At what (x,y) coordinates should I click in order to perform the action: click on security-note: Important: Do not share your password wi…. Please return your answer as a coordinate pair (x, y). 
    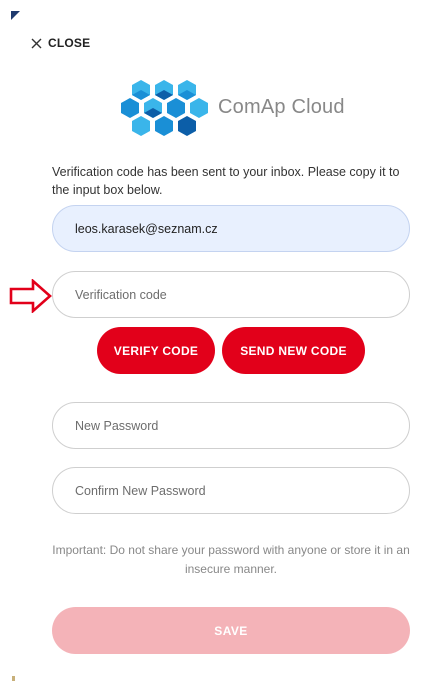
    Looking at the image, I should click on (231, 559).